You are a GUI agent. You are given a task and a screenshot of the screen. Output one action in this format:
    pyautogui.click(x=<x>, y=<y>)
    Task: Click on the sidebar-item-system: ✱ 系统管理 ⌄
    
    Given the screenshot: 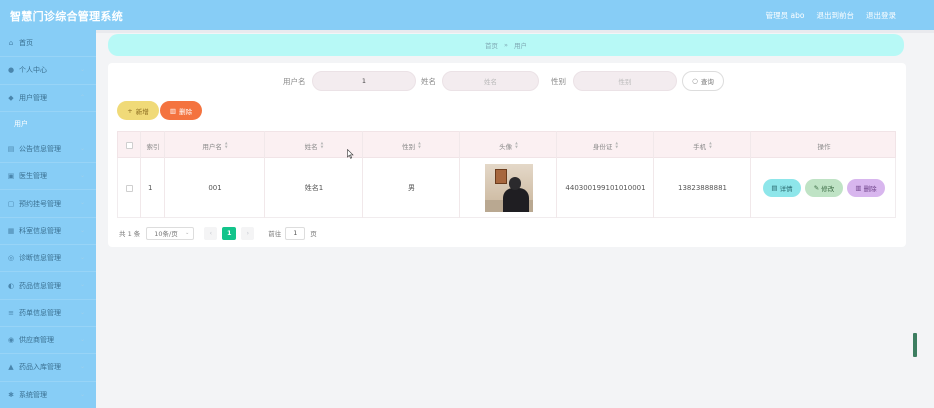 What is the action you would take?
    pyautogui.click(x=48, y=395)
    